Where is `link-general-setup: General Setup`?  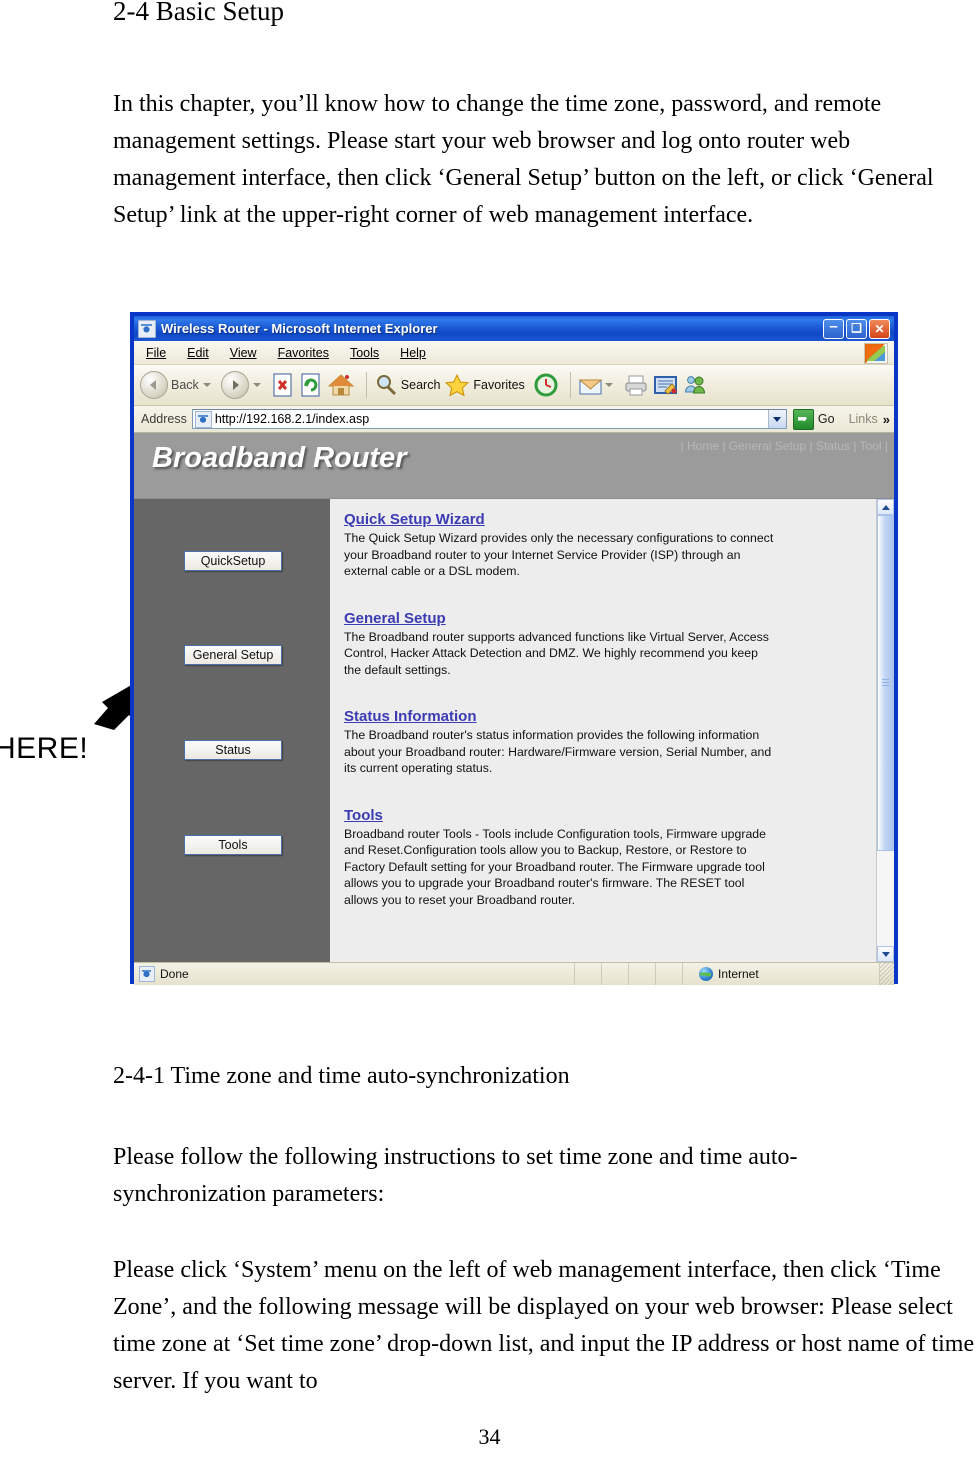 link-general-setup: General Setup is located at coordinates (605, 618).